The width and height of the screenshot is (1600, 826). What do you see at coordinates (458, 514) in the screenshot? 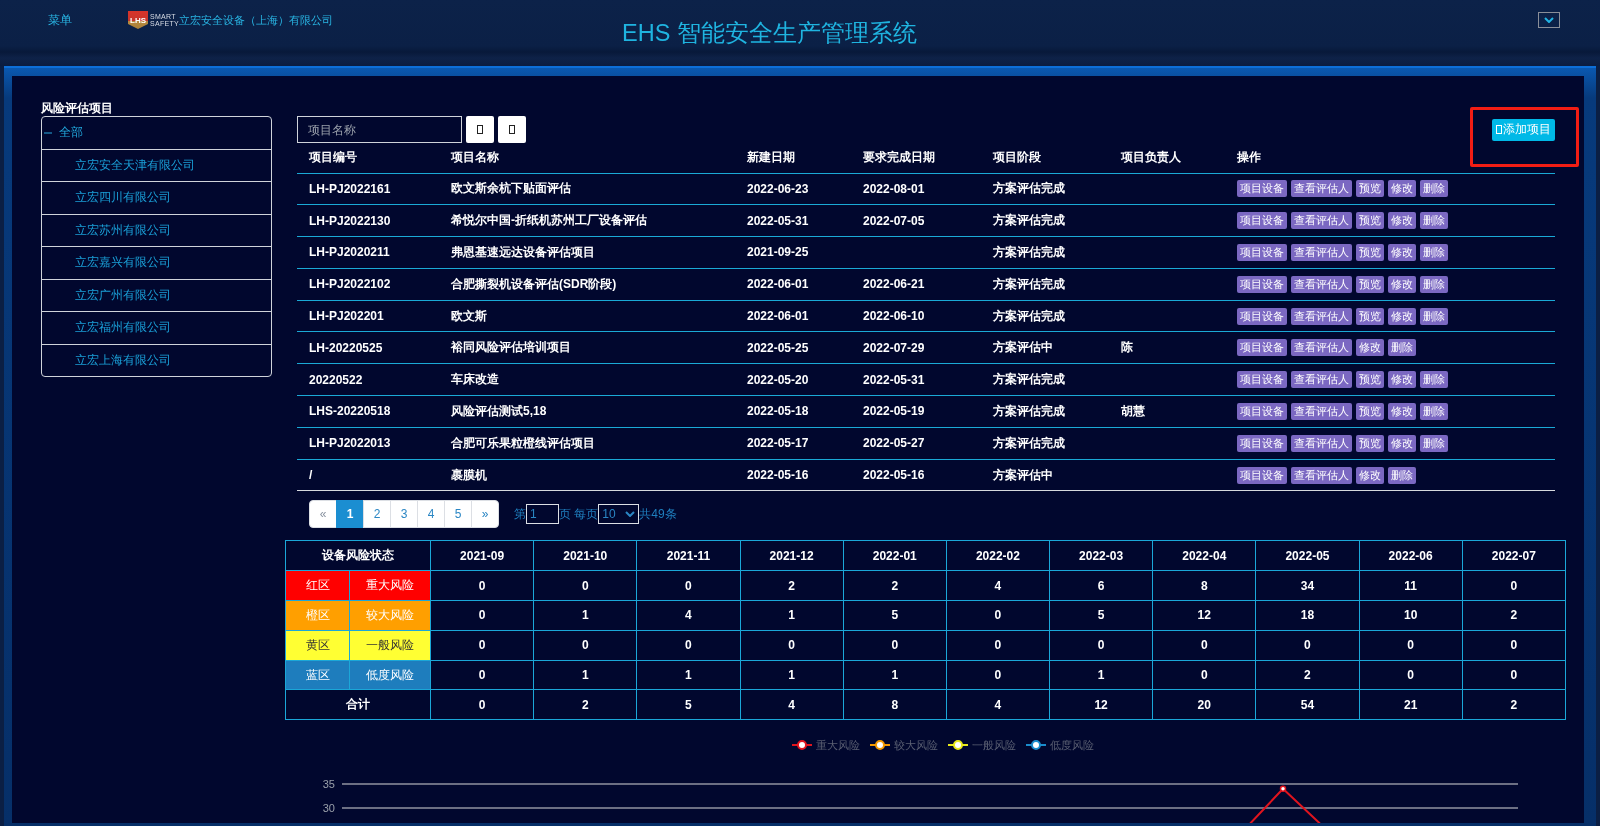
I see `page-button: 5` at bounding box center [458, 514].